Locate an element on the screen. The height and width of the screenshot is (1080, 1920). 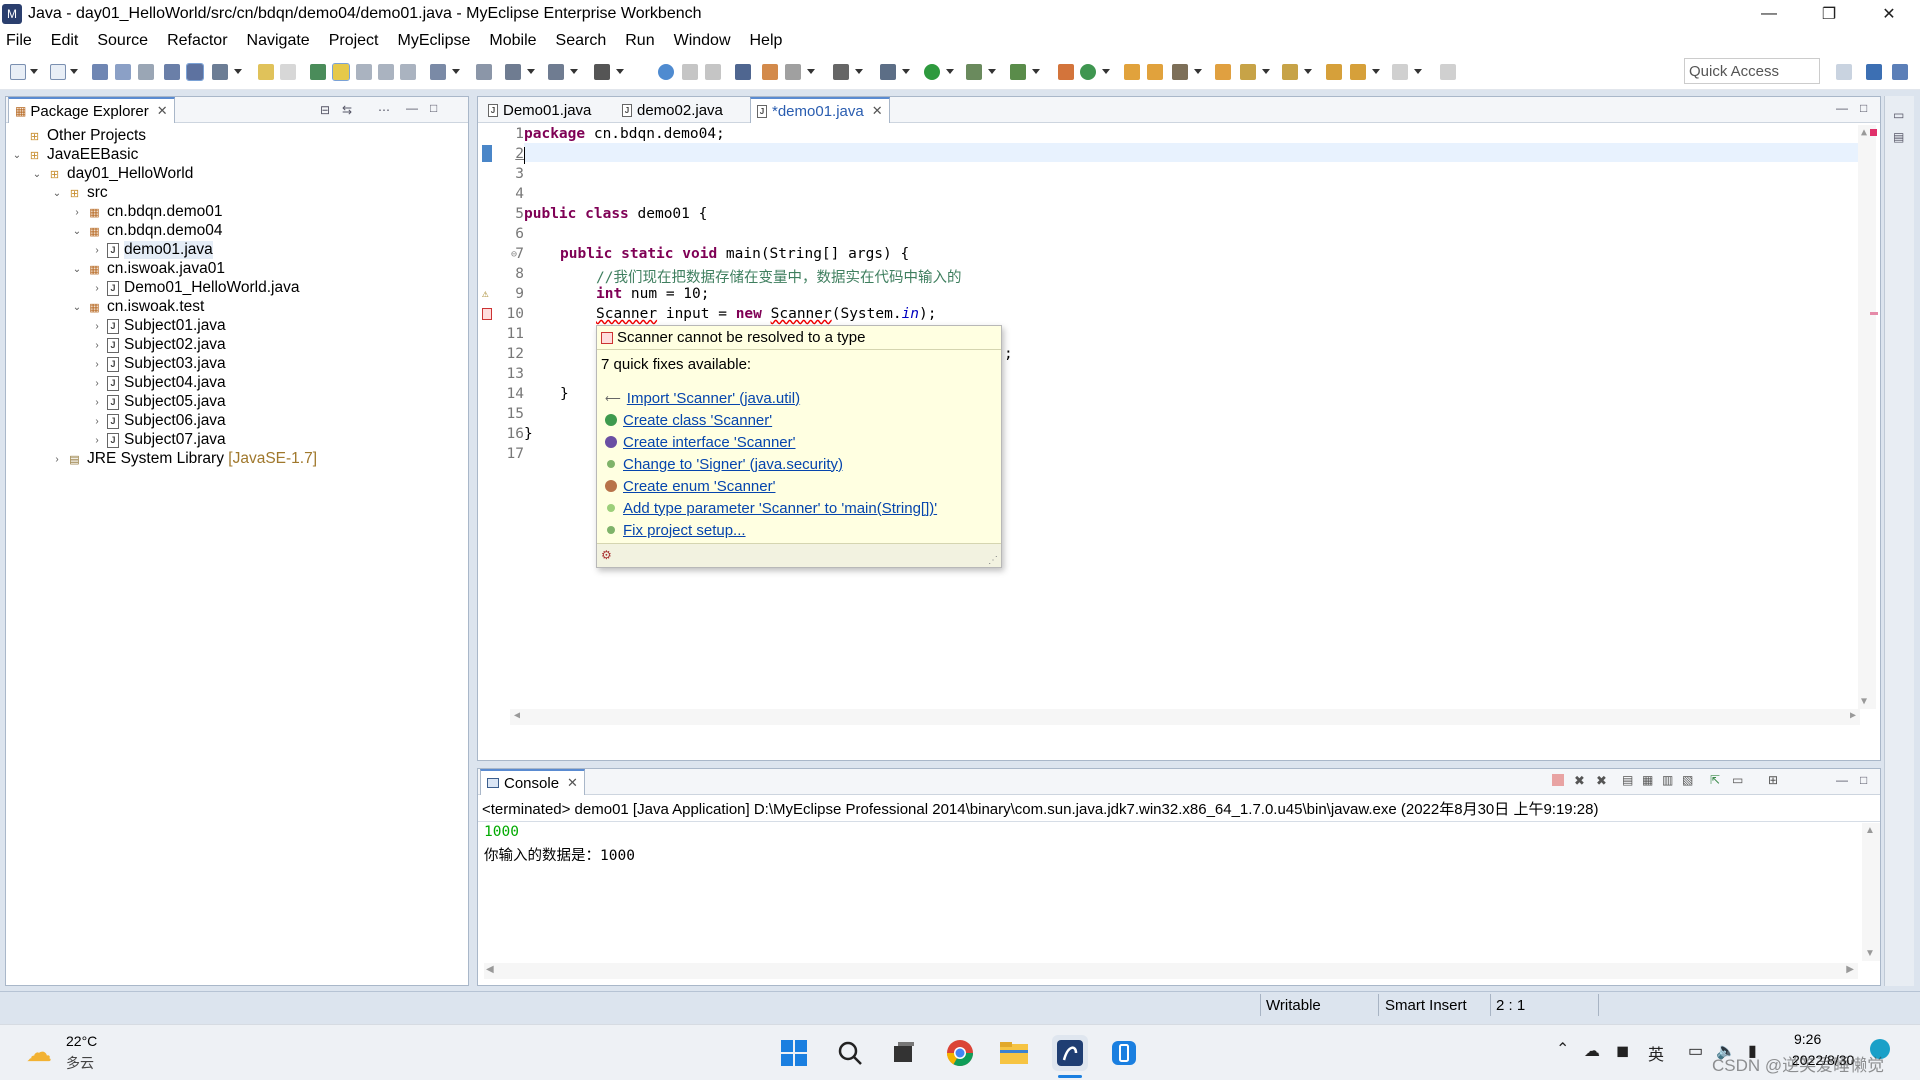
tree-item-jre: › ▤ JRE System Library [JavaSE-1.7] is located at coordinates (183, 459).